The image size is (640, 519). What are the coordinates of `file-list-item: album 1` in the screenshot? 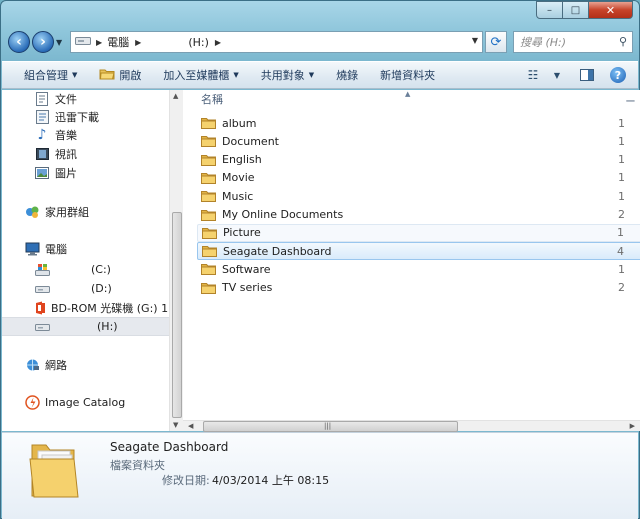 It's located at (418, 123).